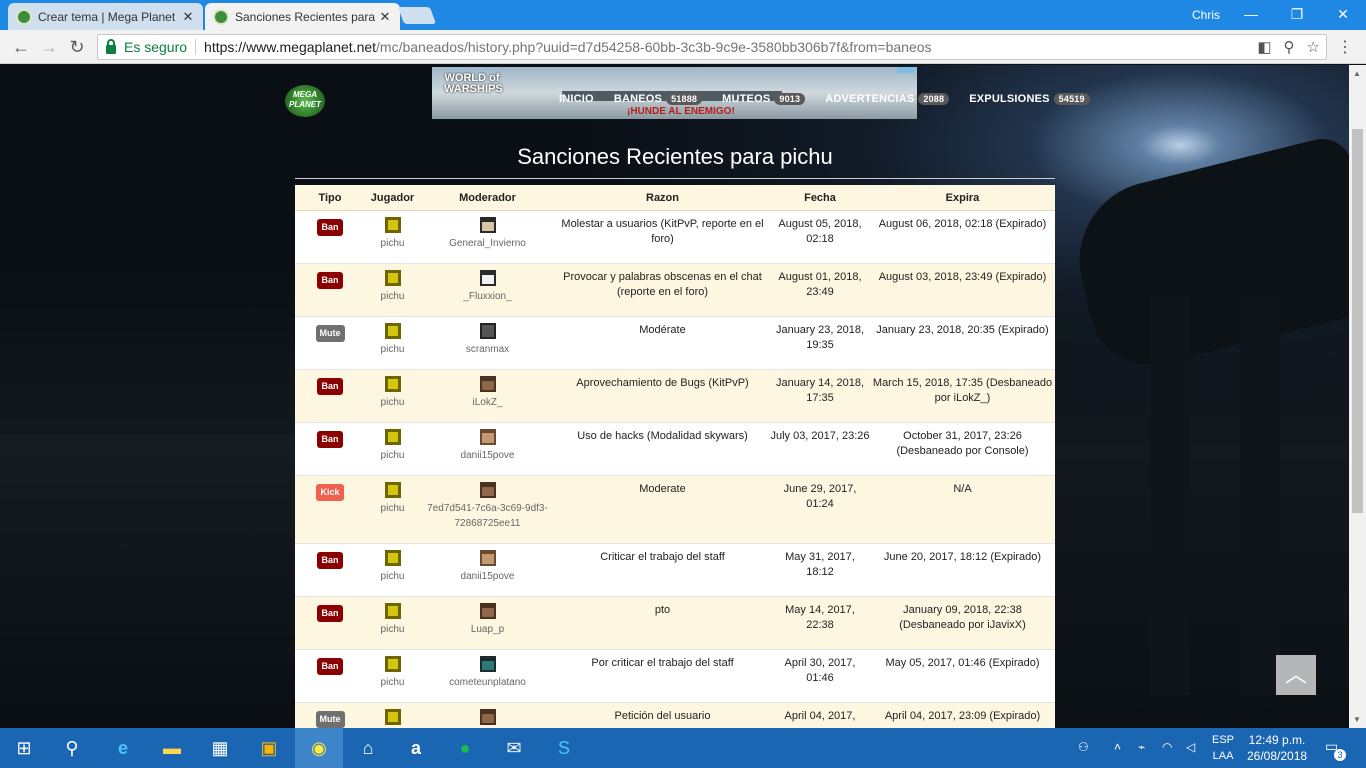  Describe the element at coordinates (1083, 747) in the screenshot. I see `people-icon: ⚇` at that location.